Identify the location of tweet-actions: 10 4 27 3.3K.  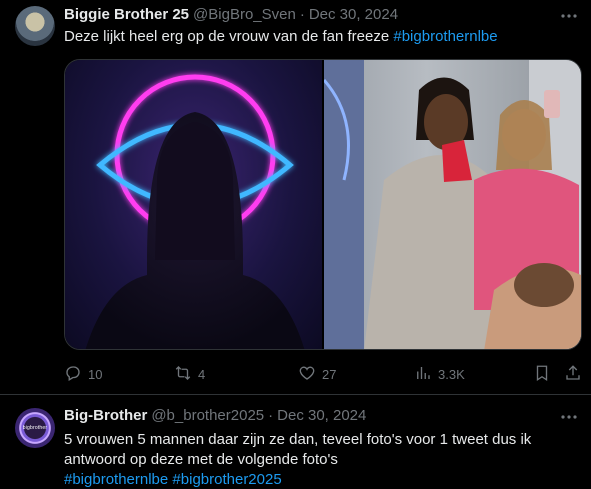
(323, 374).